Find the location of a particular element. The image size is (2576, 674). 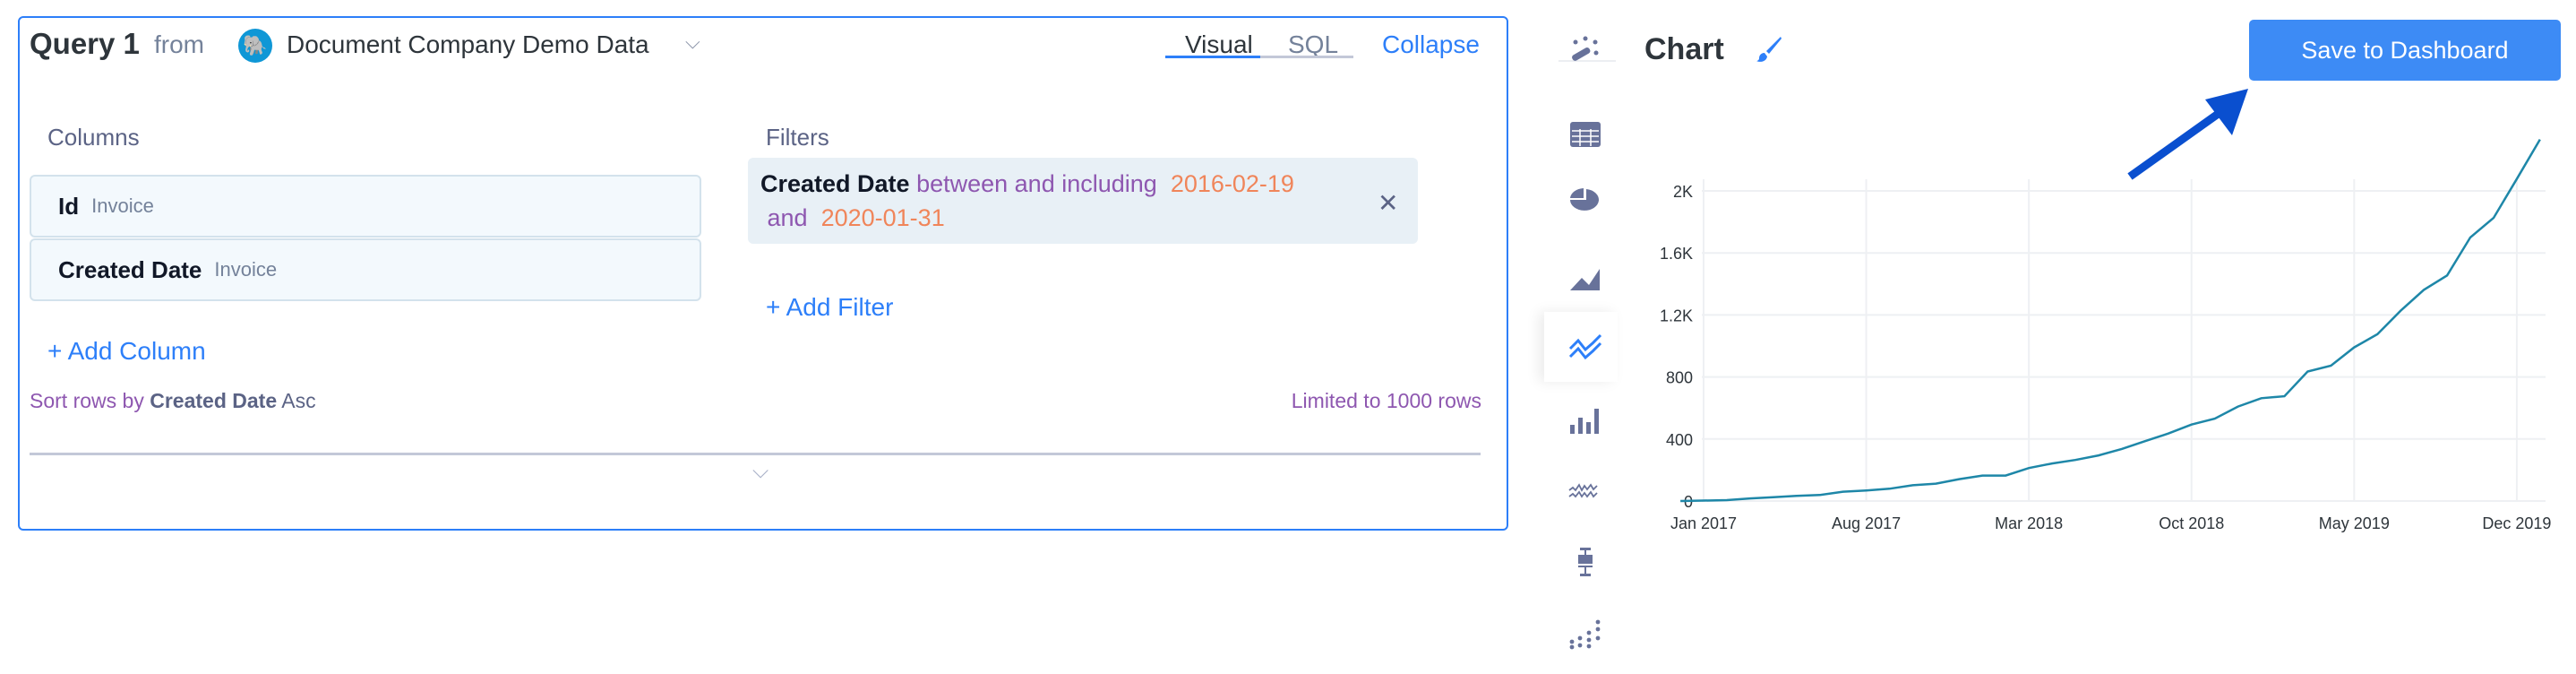

y-tick-label: 1.2K is located at coordinates (1676, 316).